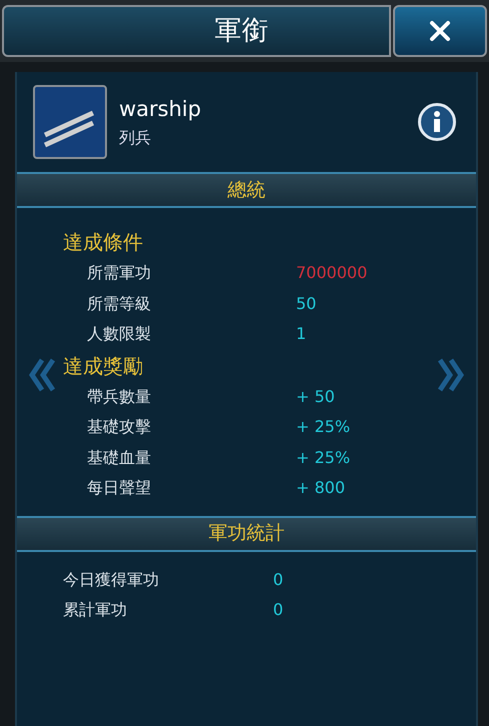 Image resolution: width=489 pixels, height=726 pixels. Describe the element at coordinates (119, 273) in the screenshot. I see `stat-label: 所需軍功` at that location.